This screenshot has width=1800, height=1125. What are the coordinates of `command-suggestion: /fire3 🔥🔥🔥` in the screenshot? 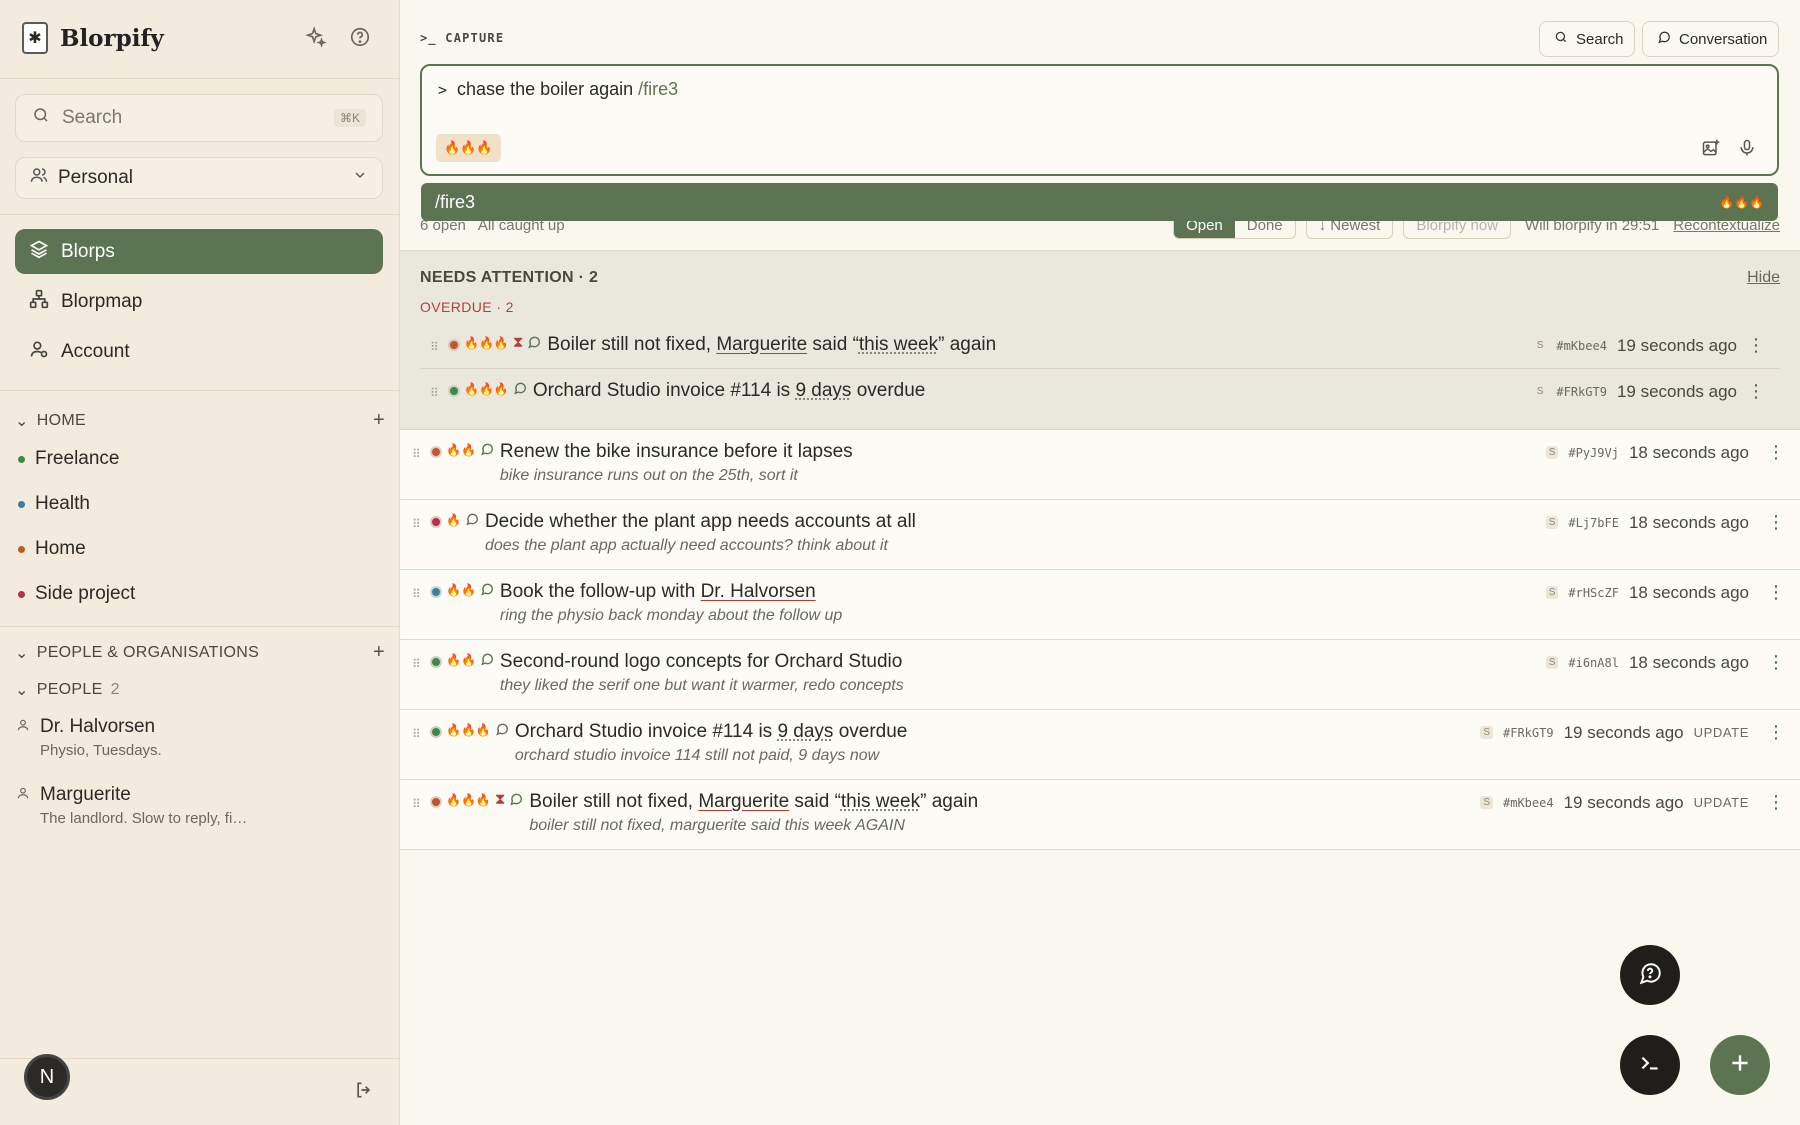 It's located at (1099, 202).